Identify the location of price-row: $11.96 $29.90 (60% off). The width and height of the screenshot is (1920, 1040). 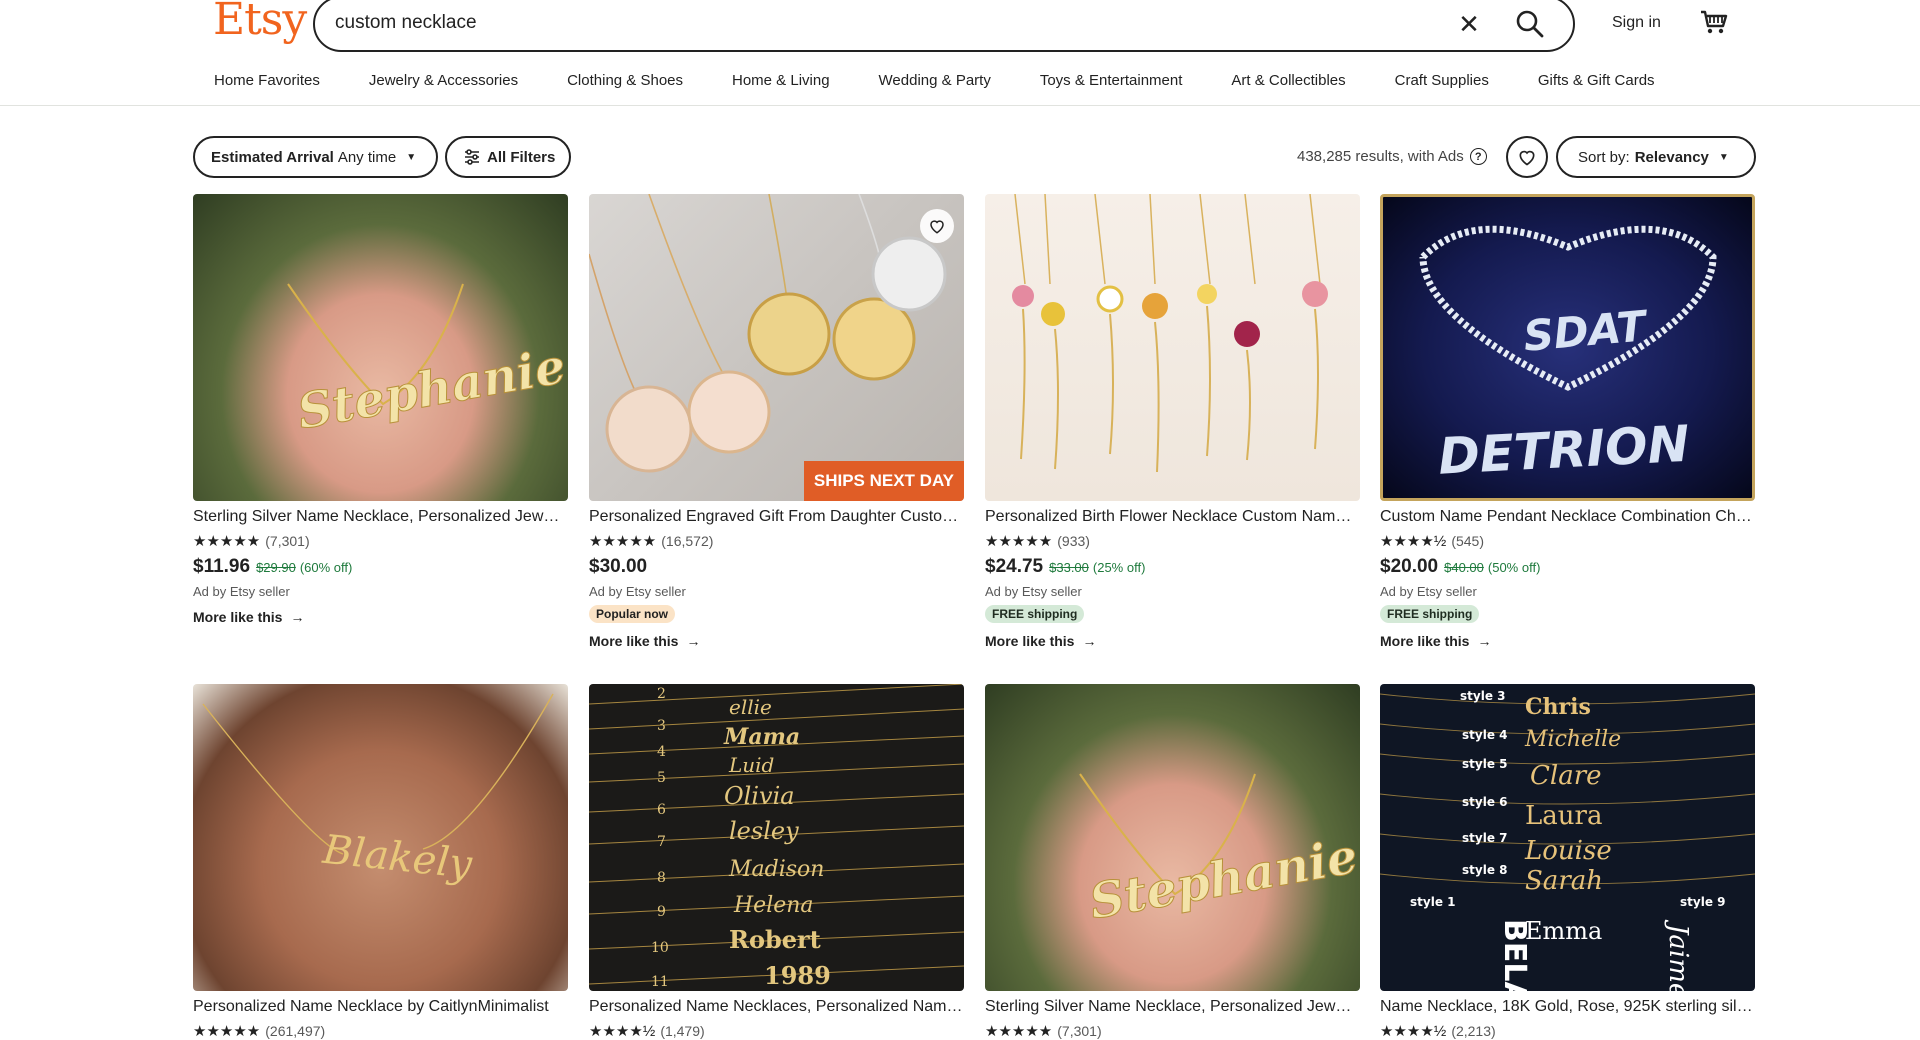
(380, 567).